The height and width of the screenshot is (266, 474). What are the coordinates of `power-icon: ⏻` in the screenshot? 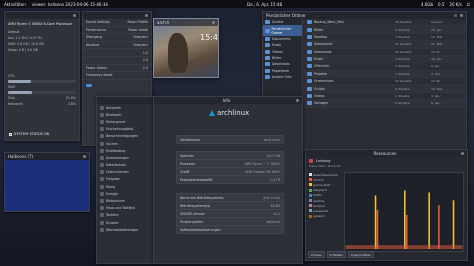 It's located at (468, 4).